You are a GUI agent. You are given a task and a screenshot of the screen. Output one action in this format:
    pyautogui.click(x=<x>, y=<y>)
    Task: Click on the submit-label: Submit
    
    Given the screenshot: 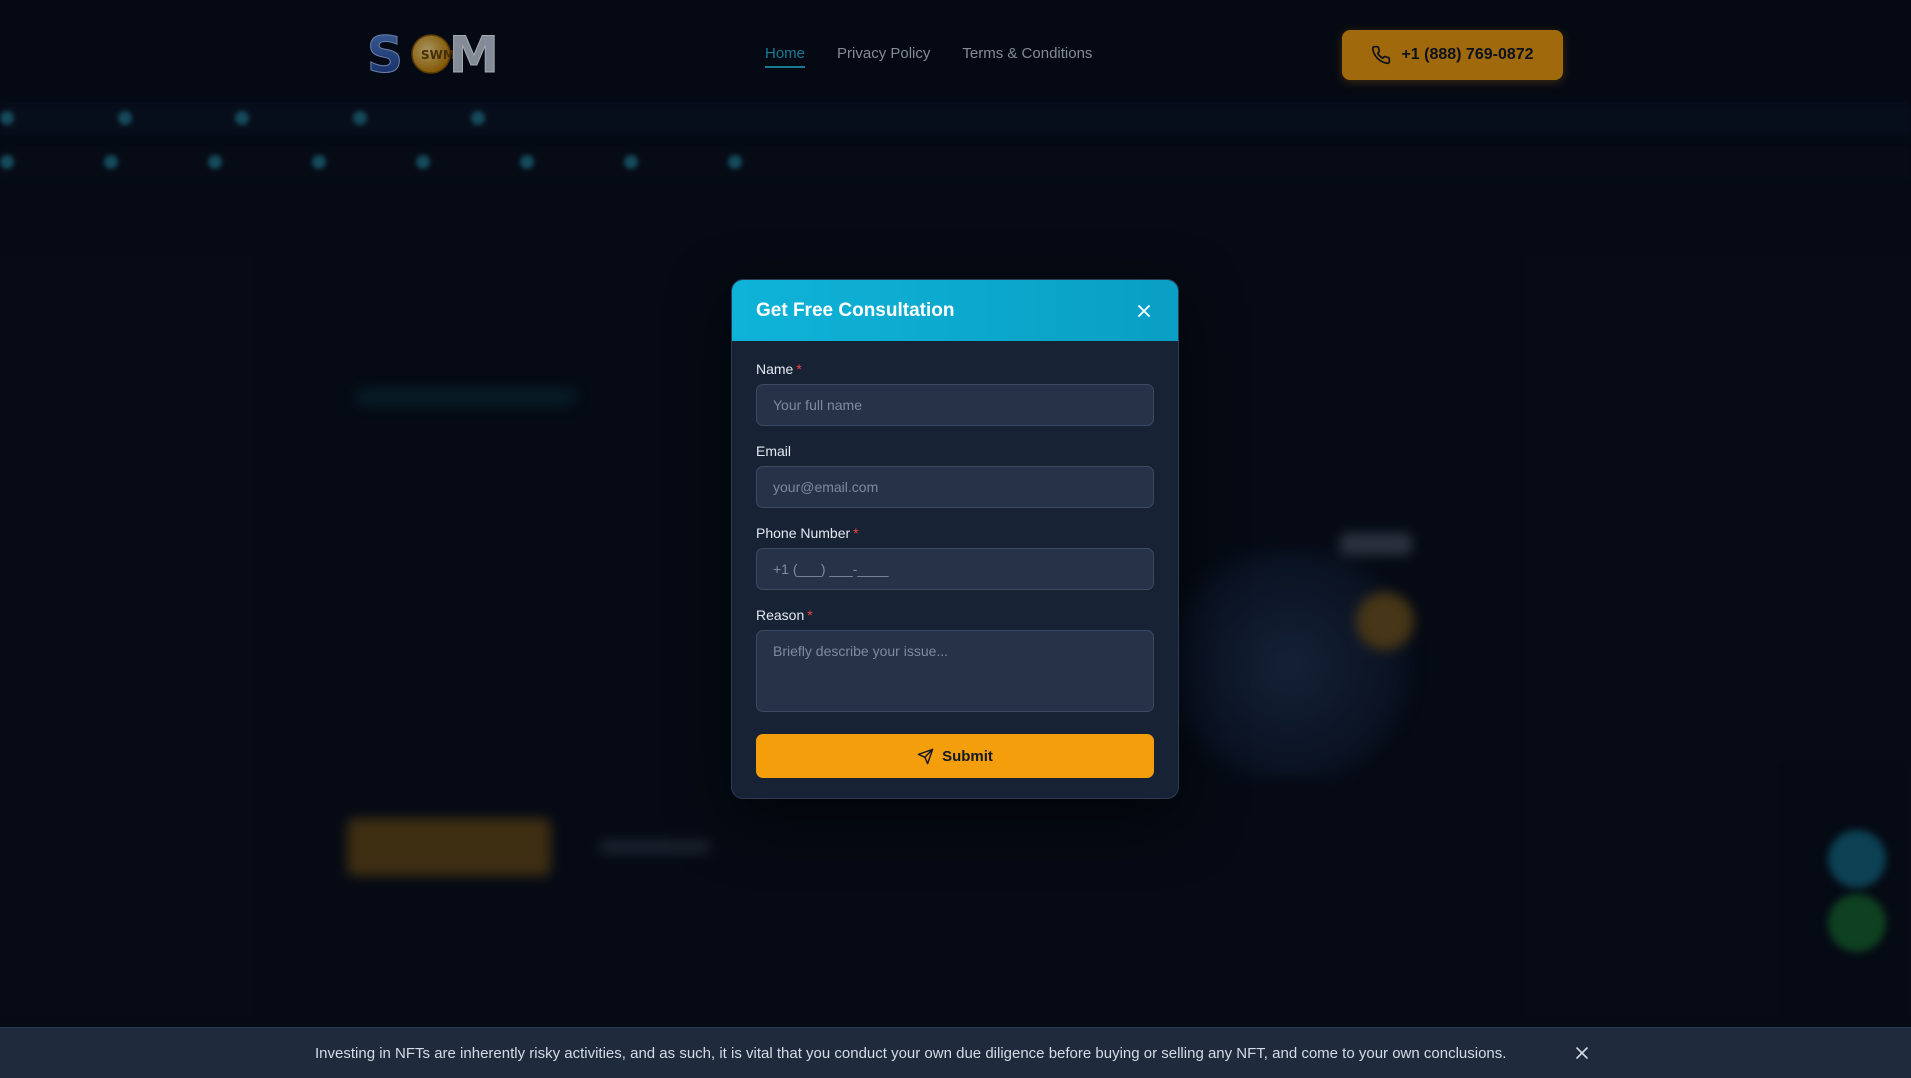 What is the action you would take?
    pyautogui.click(x=967, y=756)
    